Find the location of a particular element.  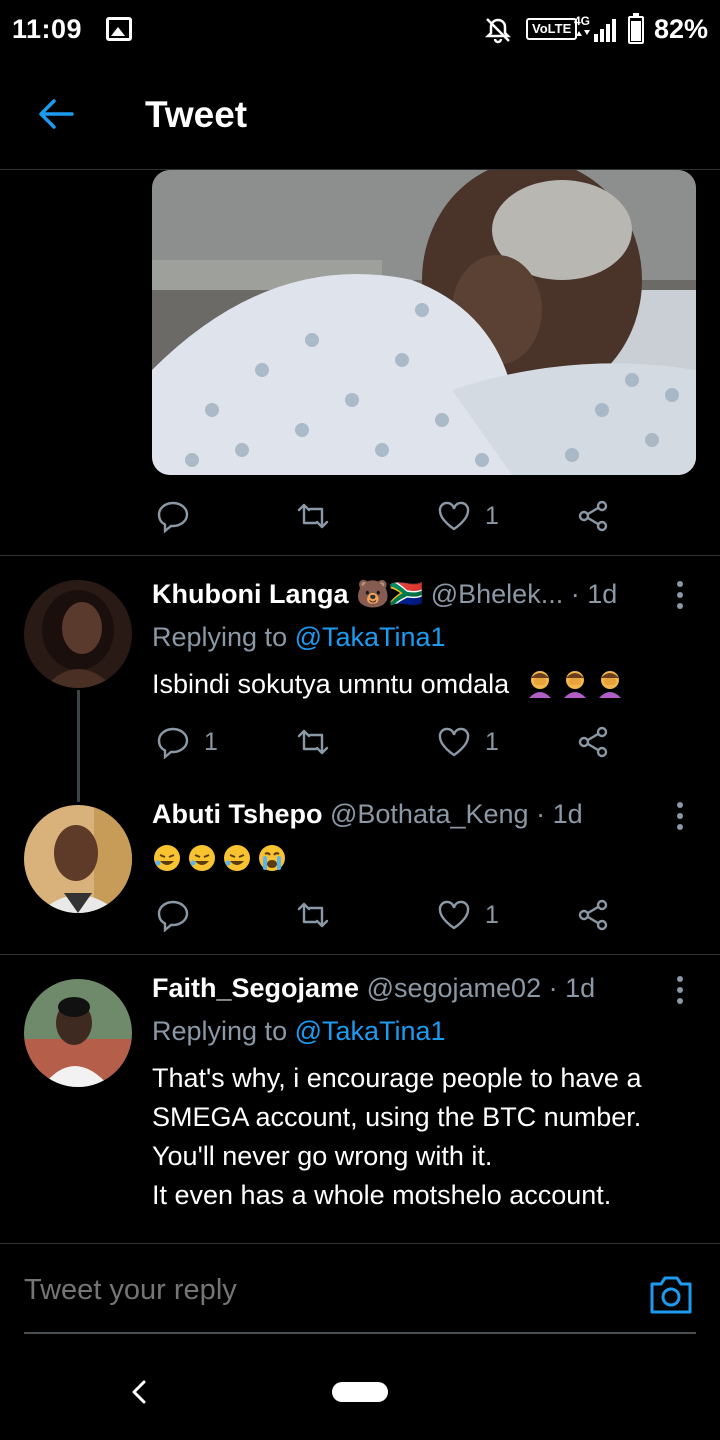

signal-icon is located at coordinates (596, 30).